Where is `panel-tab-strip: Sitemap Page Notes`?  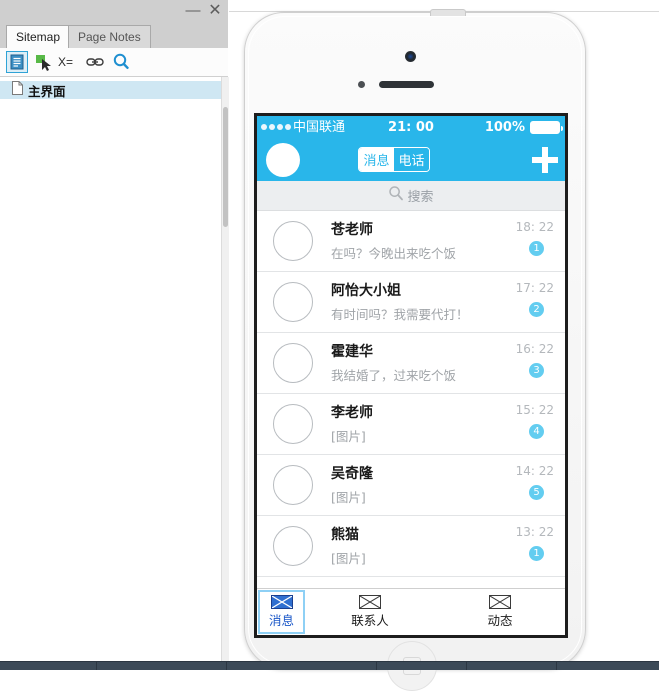 panel-tab-strip: Sitemap Page Notes is located at coordinates (114, 36).